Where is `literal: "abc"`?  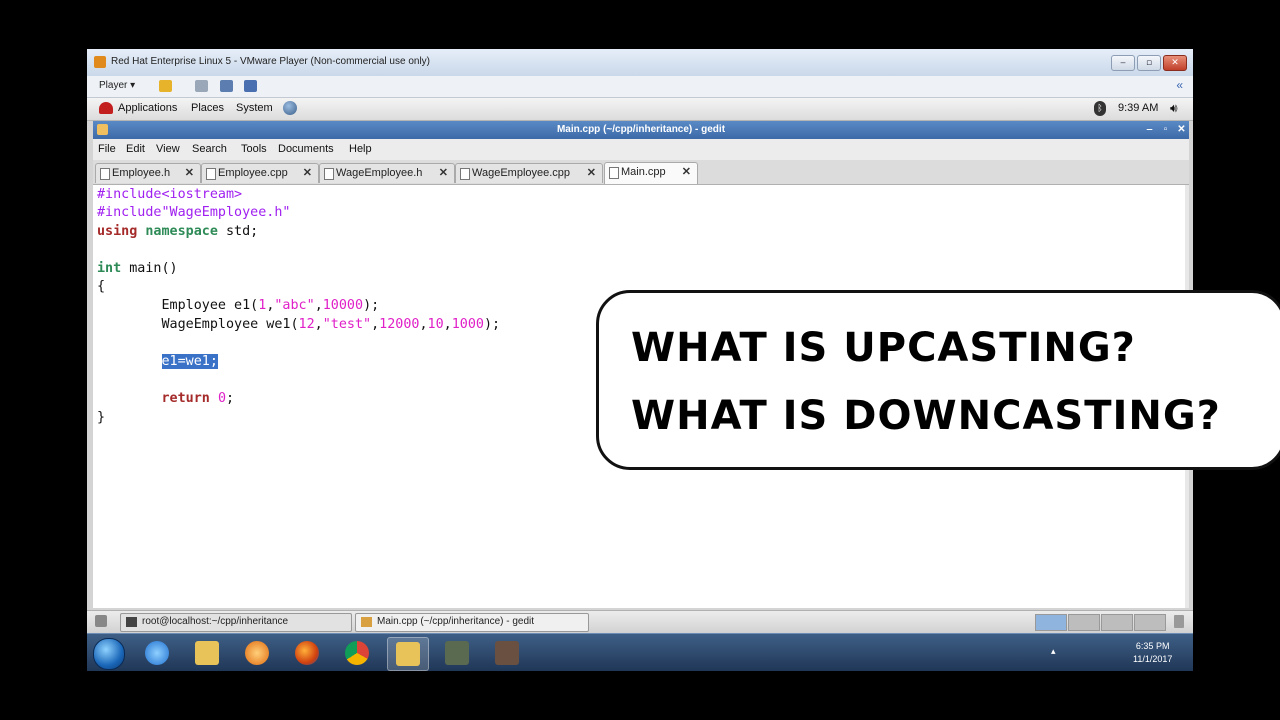 literal: "abc" is located at coordinates (294, 305).